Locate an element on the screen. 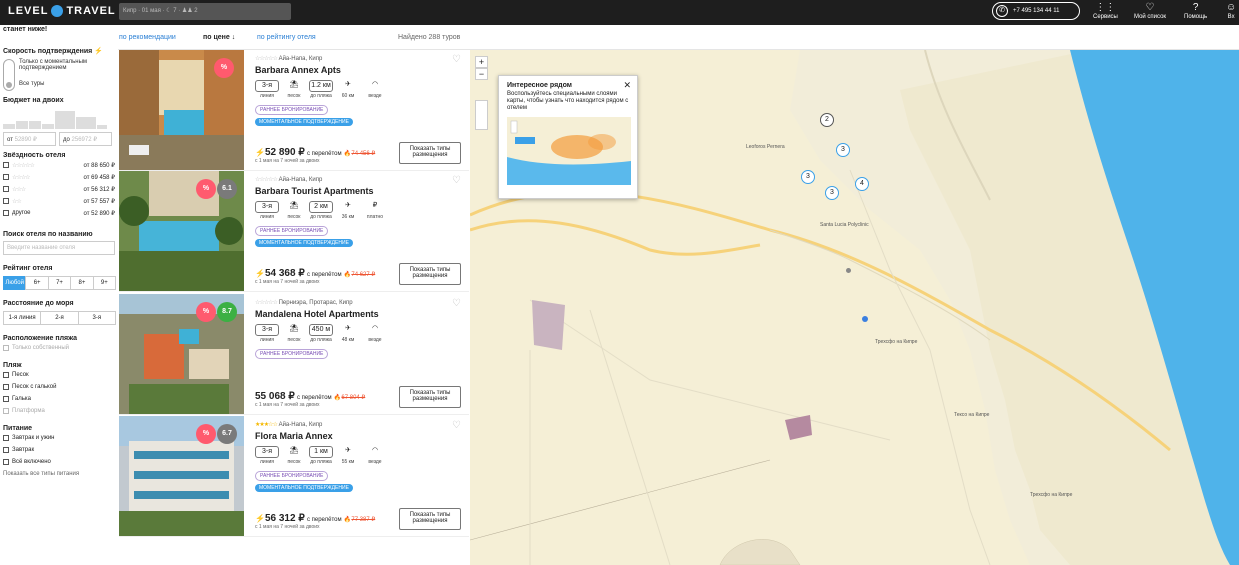  filter-title-speed: Скорость подтверждения ⚡ is located at coordinates (59, 51).